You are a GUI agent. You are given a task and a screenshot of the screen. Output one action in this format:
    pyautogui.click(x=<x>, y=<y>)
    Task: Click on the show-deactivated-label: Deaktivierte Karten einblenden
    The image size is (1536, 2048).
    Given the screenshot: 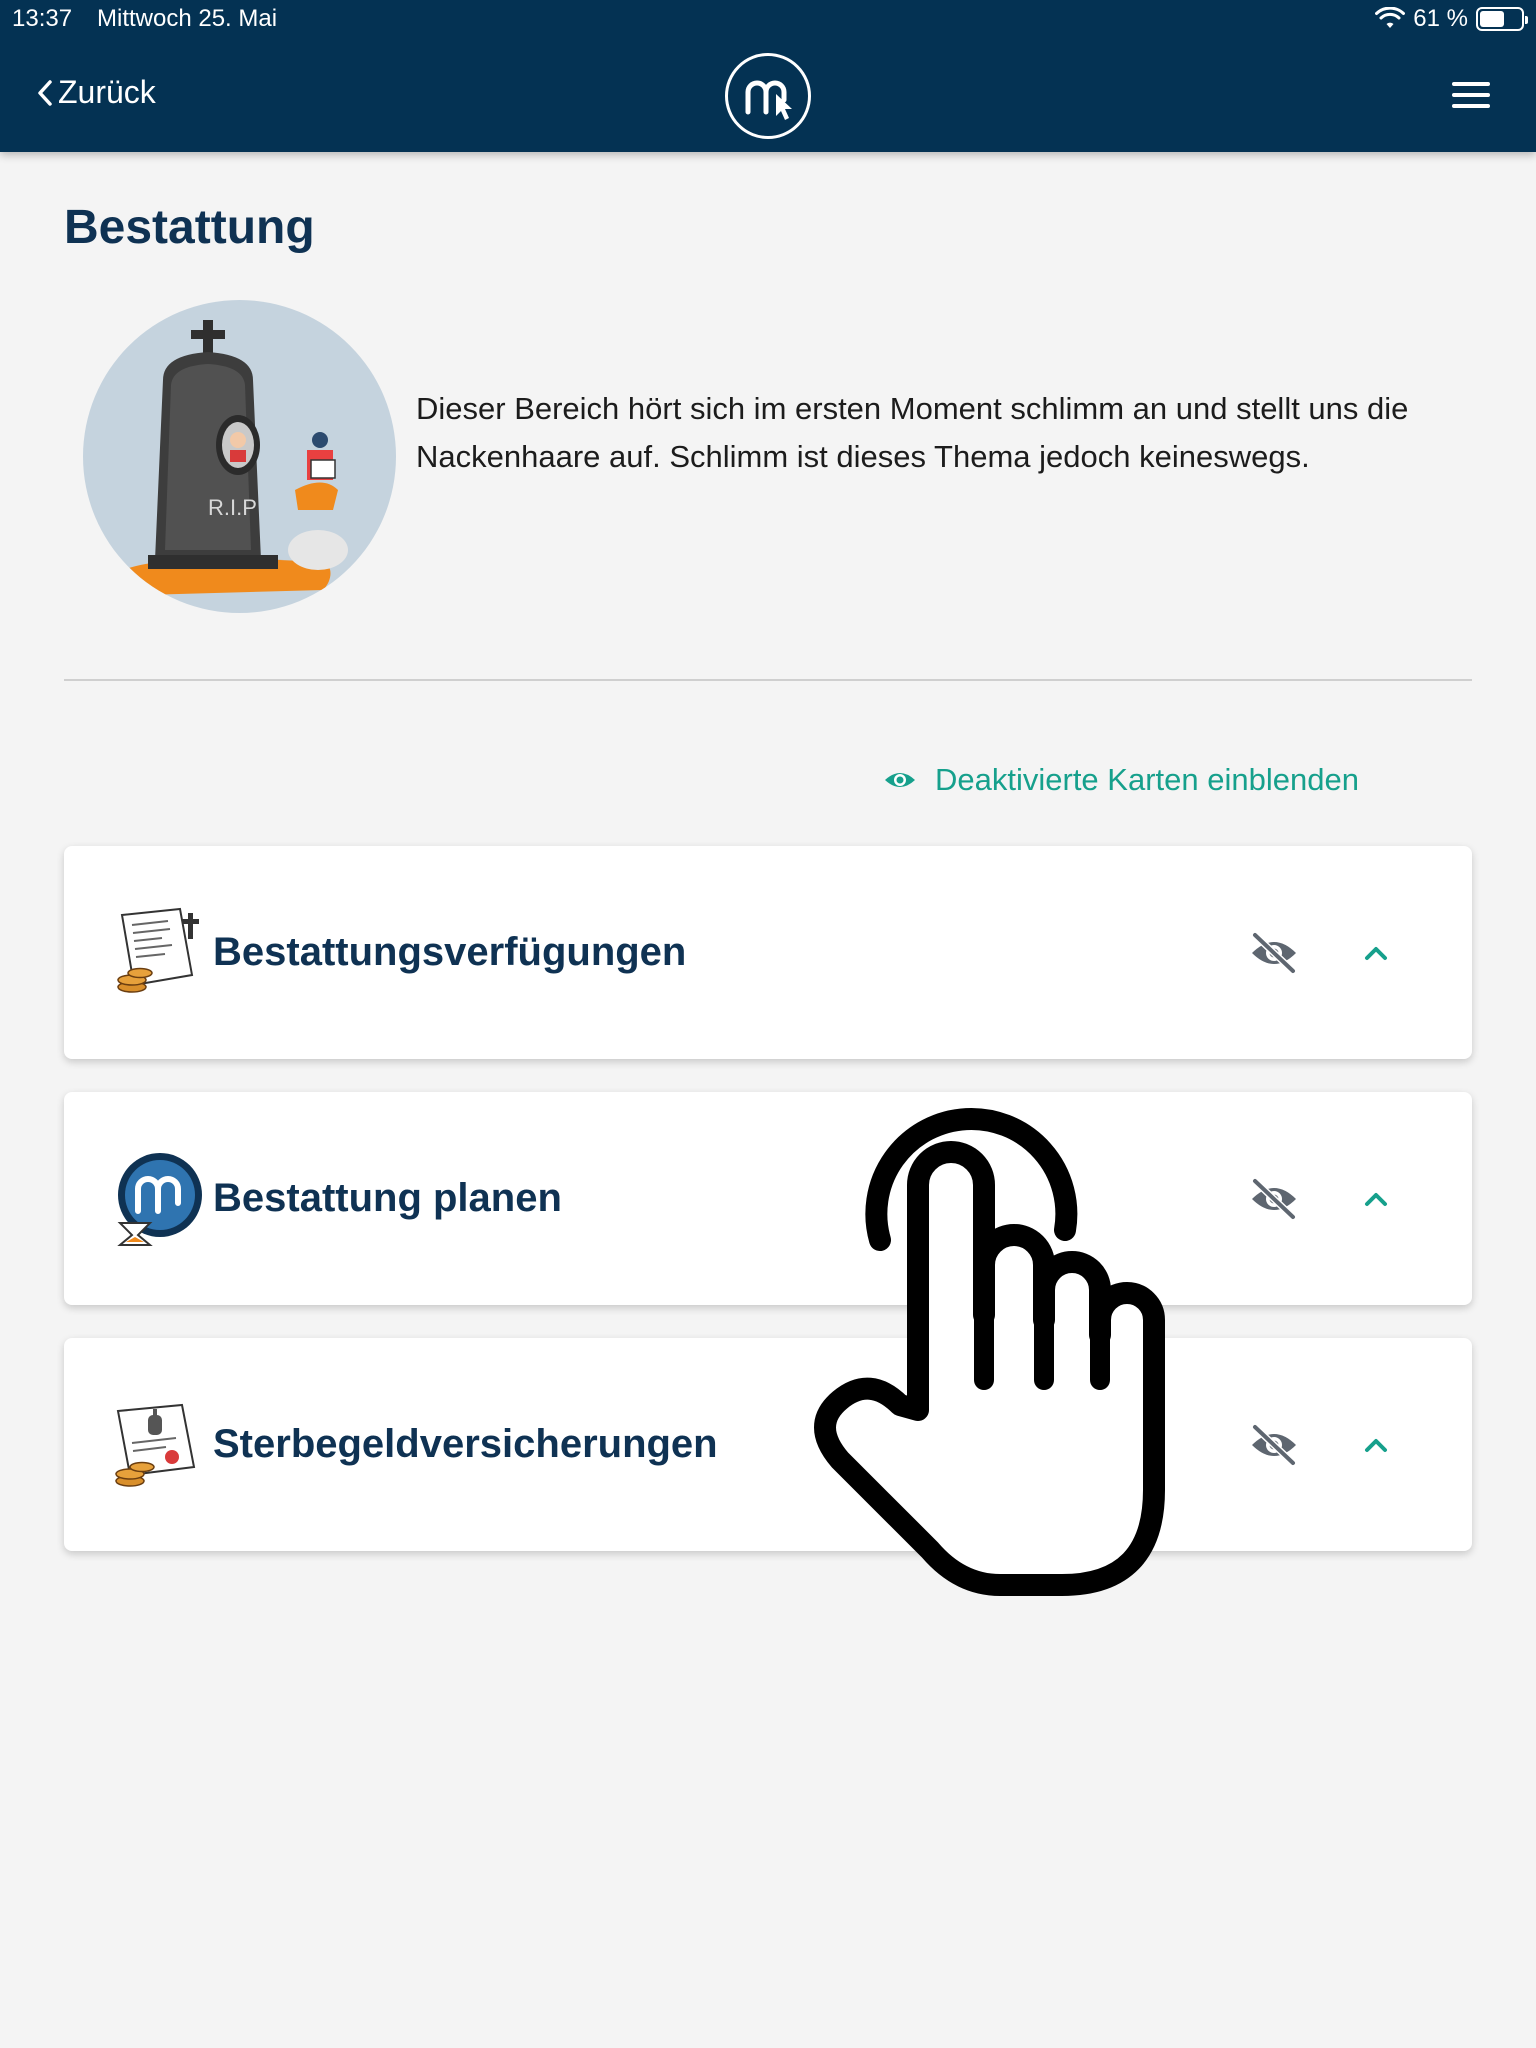 What is the action you would take?
    pyautogui.click(x=1147, y=779)
    